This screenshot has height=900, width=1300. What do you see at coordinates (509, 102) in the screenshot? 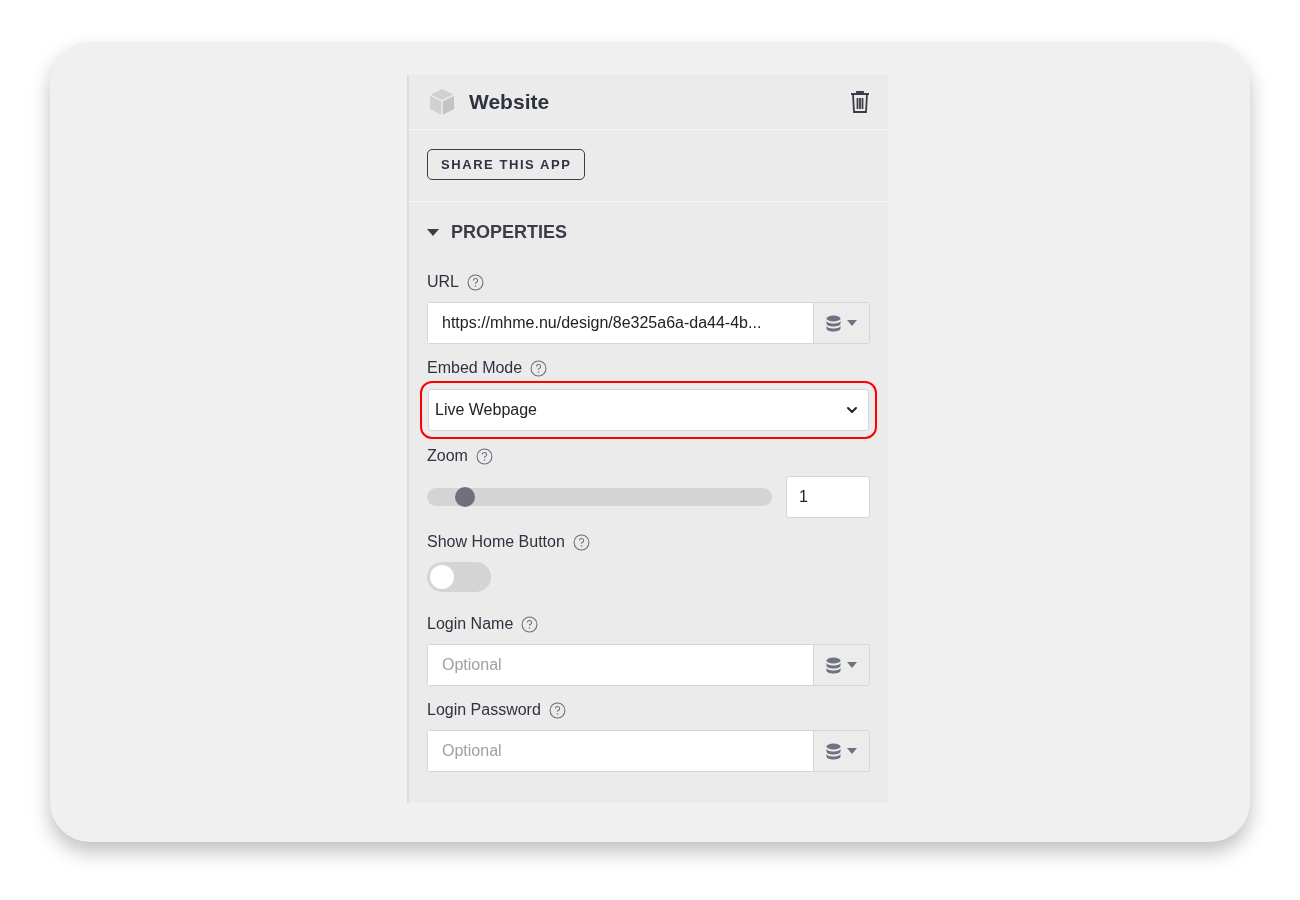
I see `panel-title: Website` at bounding box center [509, 102].